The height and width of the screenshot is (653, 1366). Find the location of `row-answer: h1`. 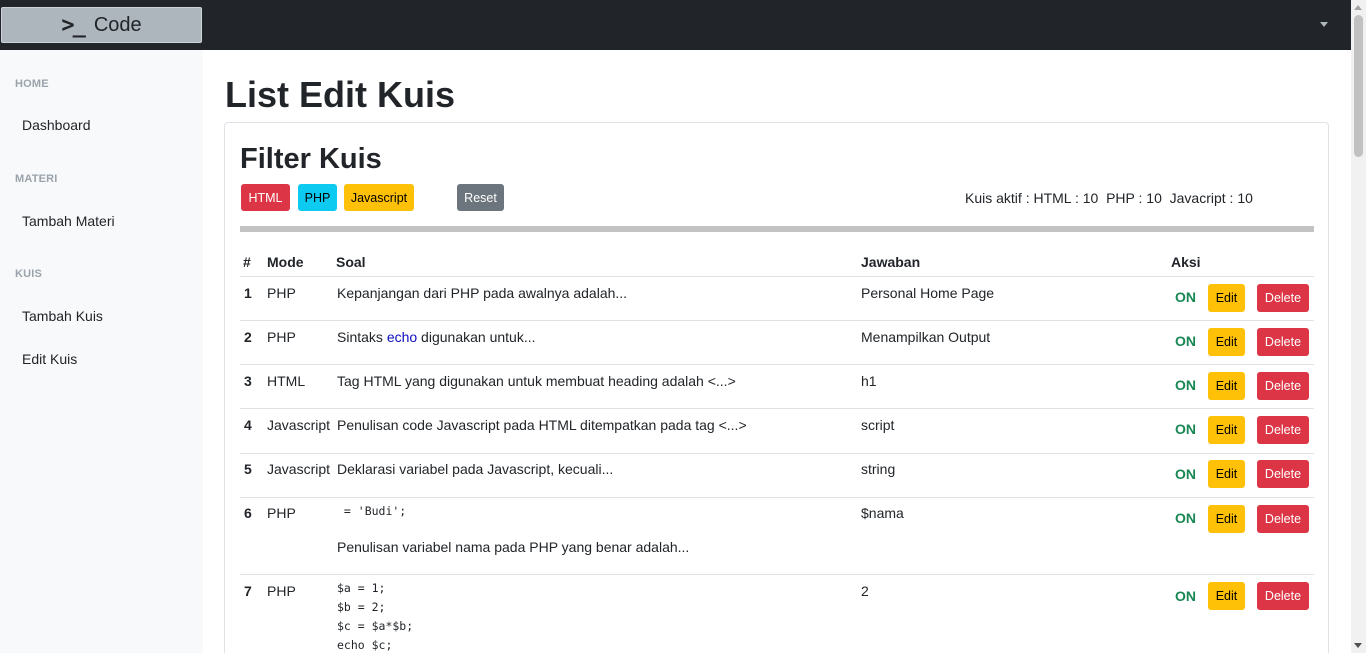

row-answer: h1 is located at coordinates (869, 381).